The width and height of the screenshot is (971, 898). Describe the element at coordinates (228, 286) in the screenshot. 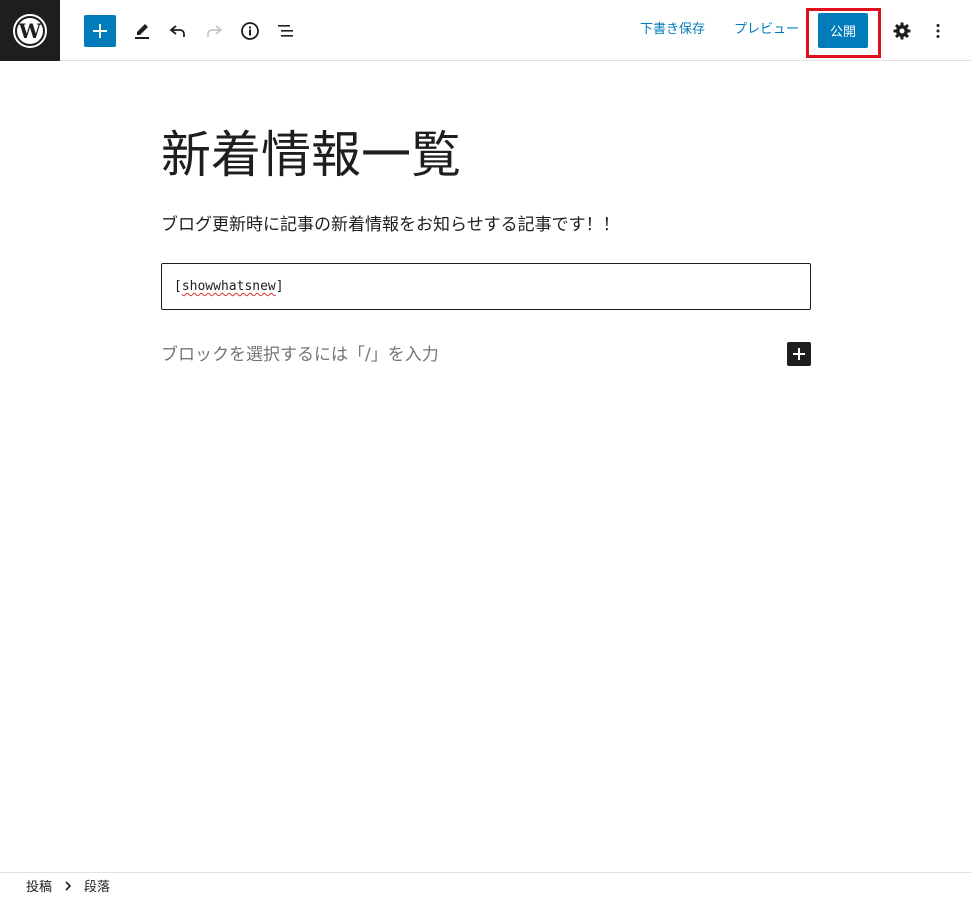

I see `shortcode-text: showwhatsnew` at that location.